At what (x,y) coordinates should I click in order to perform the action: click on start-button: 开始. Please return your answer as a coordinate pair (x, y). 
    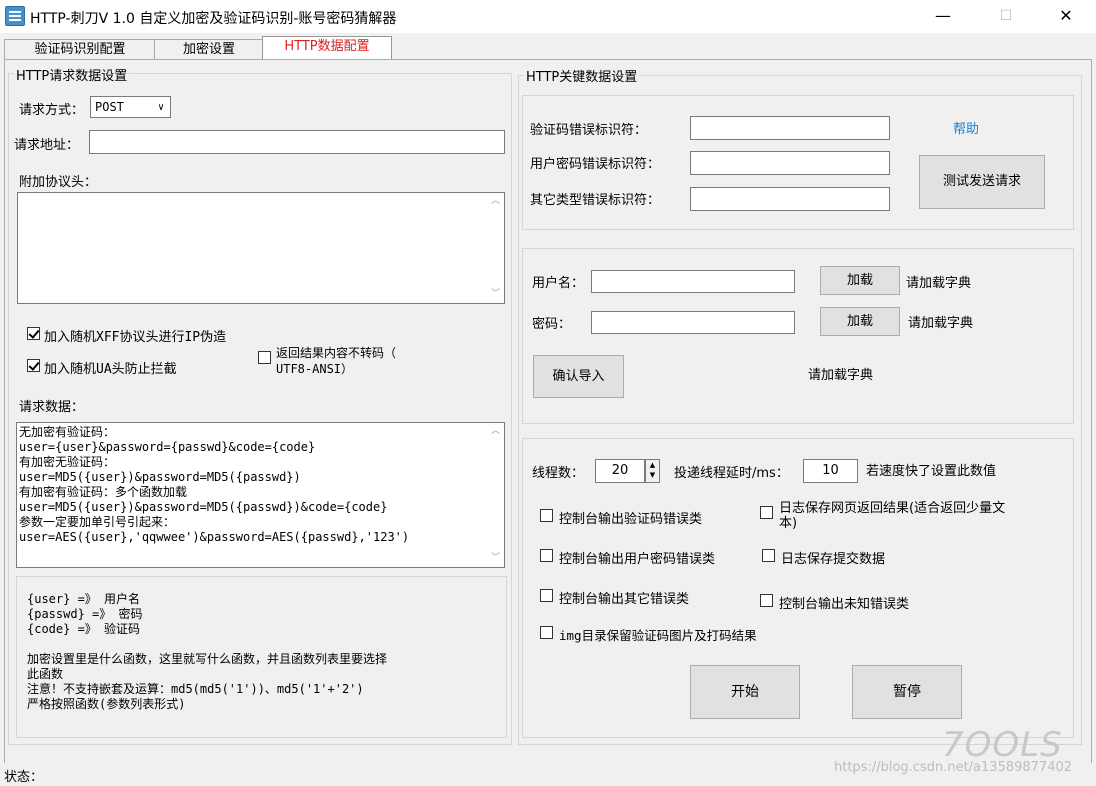
    Looking at the image, I should click on (745, 692).